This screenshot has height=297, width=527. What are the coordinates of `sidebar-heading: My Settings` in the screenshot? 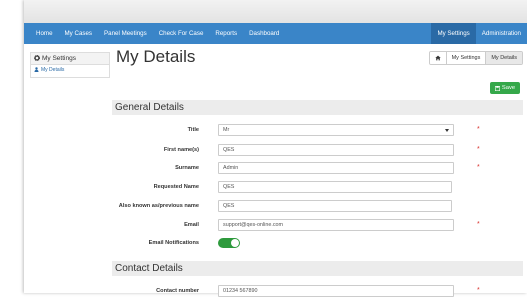 It's located at (70, 59).